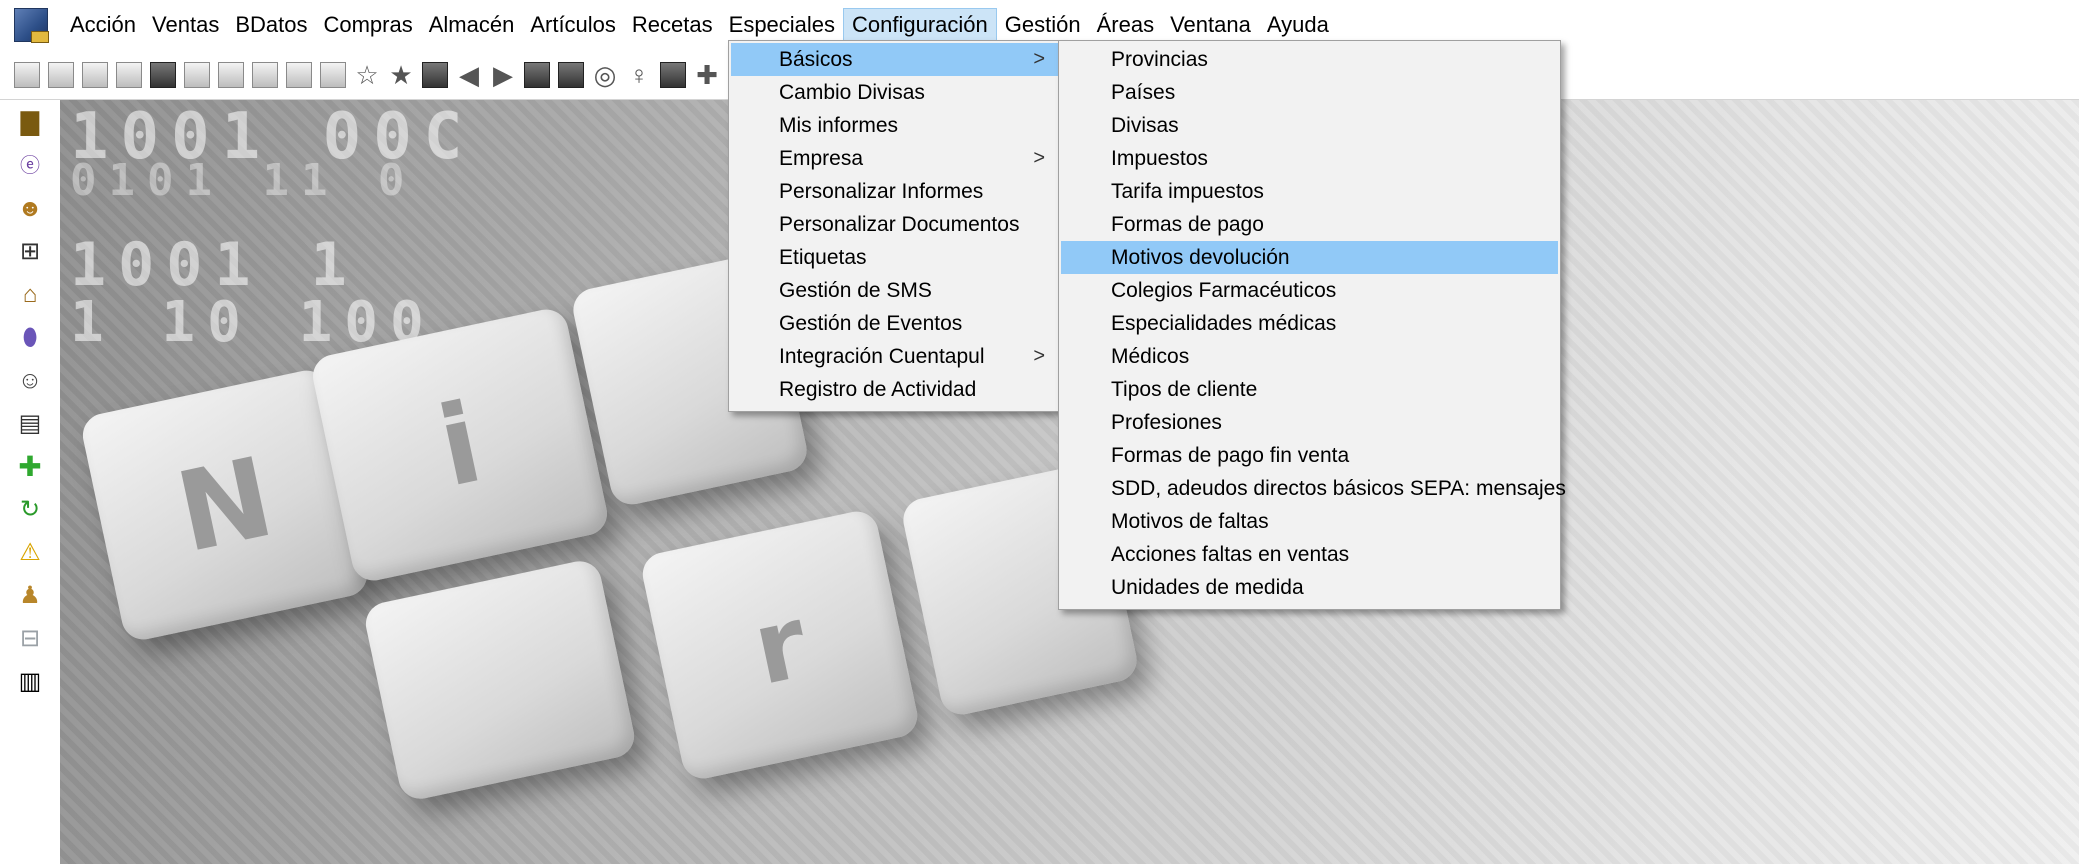  Describe the element at coordinates (1187, 224) in the screenshot. I see `menu-item-label: Formas de pago` at that location.